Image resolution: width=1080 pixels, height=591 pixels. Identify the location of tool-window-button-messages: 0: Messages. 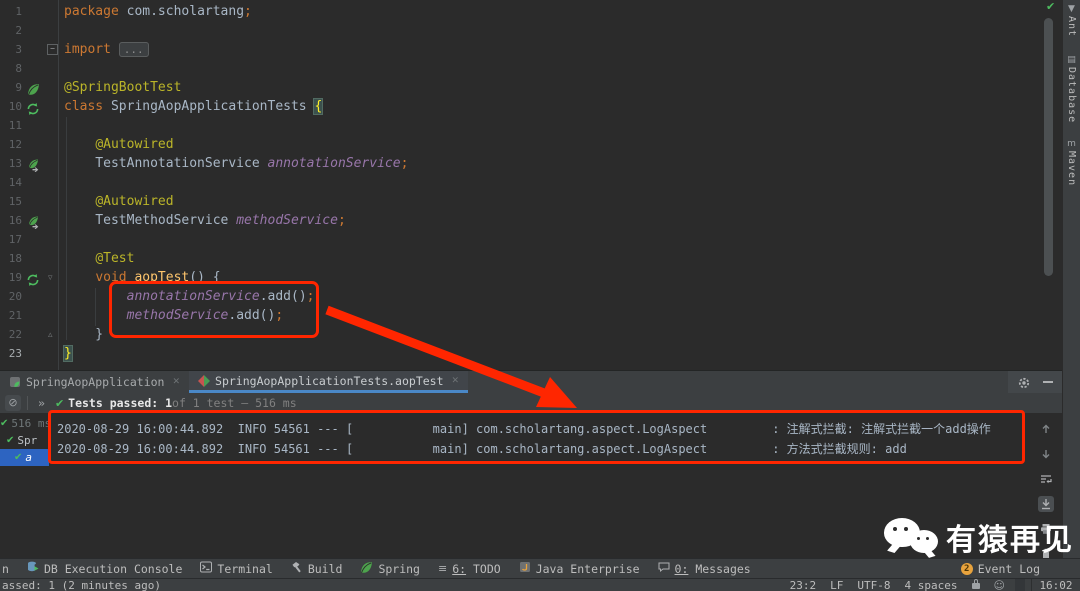
(704, 568).